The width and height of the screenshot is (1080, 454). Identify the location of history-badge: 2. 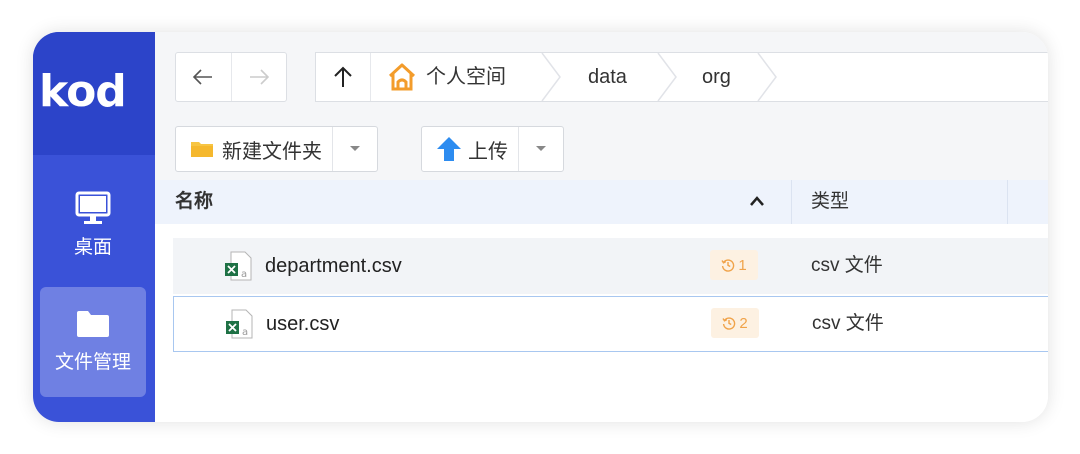
(735, 323).